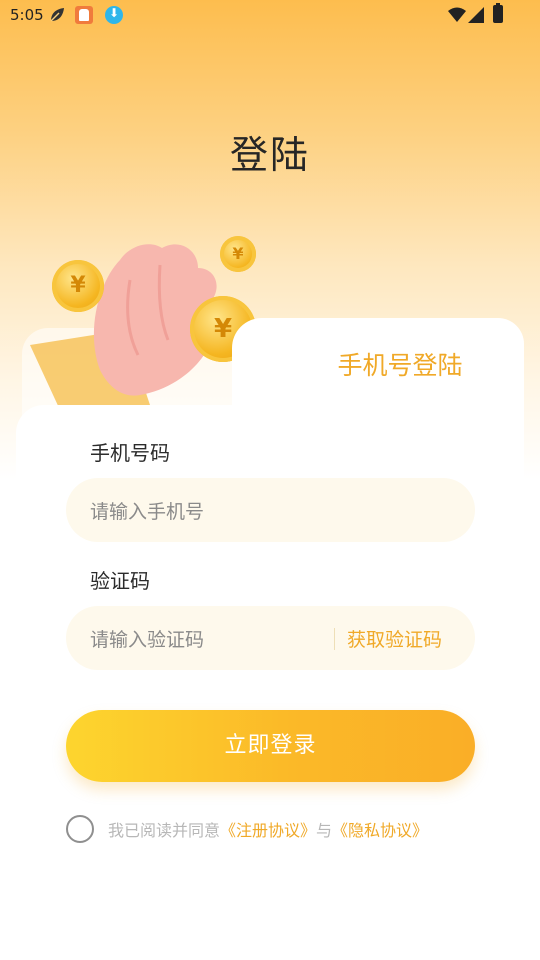 This screenshot has width=540, height=960. Describe the element at coordinates (270, 16) in the screenshot. I see `status-bar: 5:05` at that location.